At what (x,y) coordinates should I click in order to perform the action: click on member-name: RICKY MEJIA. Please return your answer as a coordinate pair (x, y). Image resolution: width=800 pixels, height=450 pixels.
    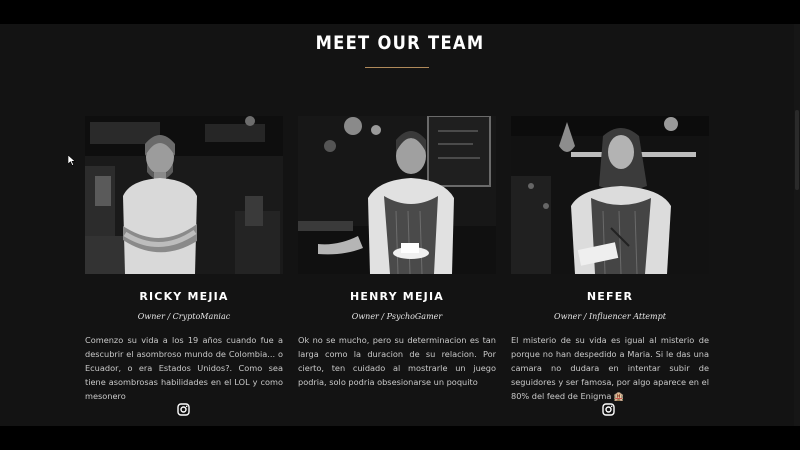
    Looking at the image, I should click on (184, 296).